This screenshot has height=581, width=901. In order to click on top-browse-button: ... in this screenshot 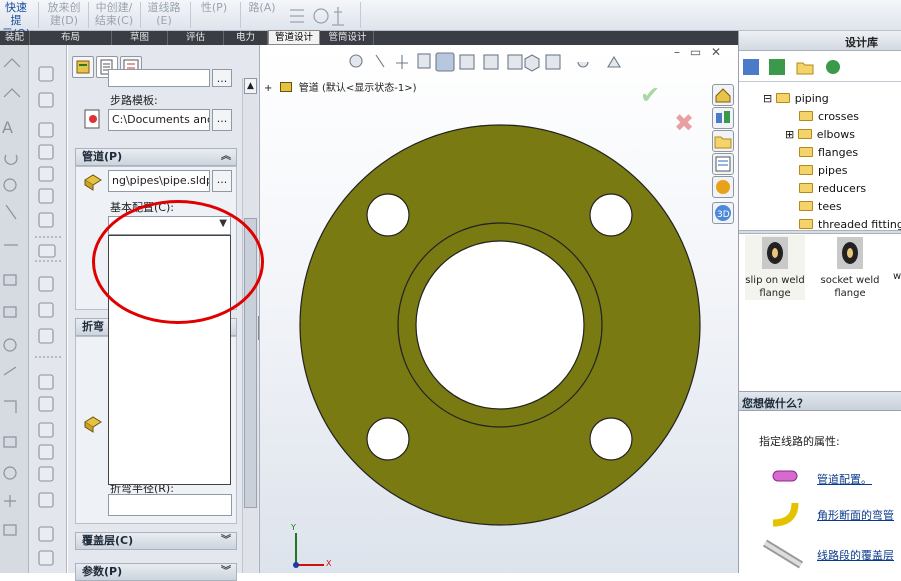, I will do `click(222, 78)`.